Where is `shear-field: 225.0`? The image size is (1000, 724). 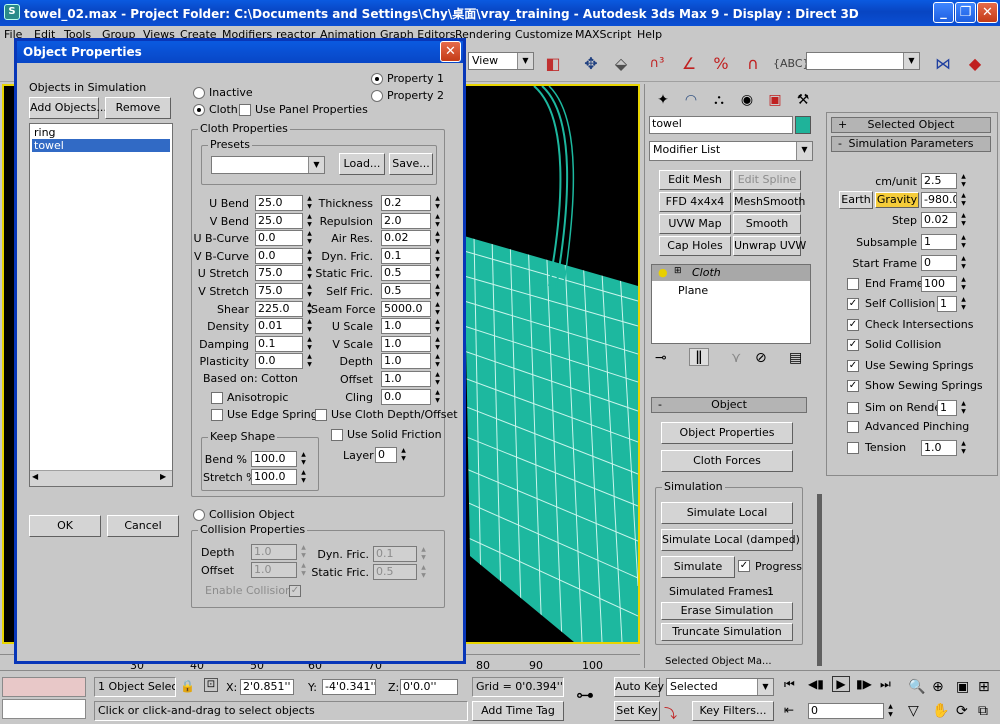 shear-field: 225.0 is located at coordinates (279, 309).